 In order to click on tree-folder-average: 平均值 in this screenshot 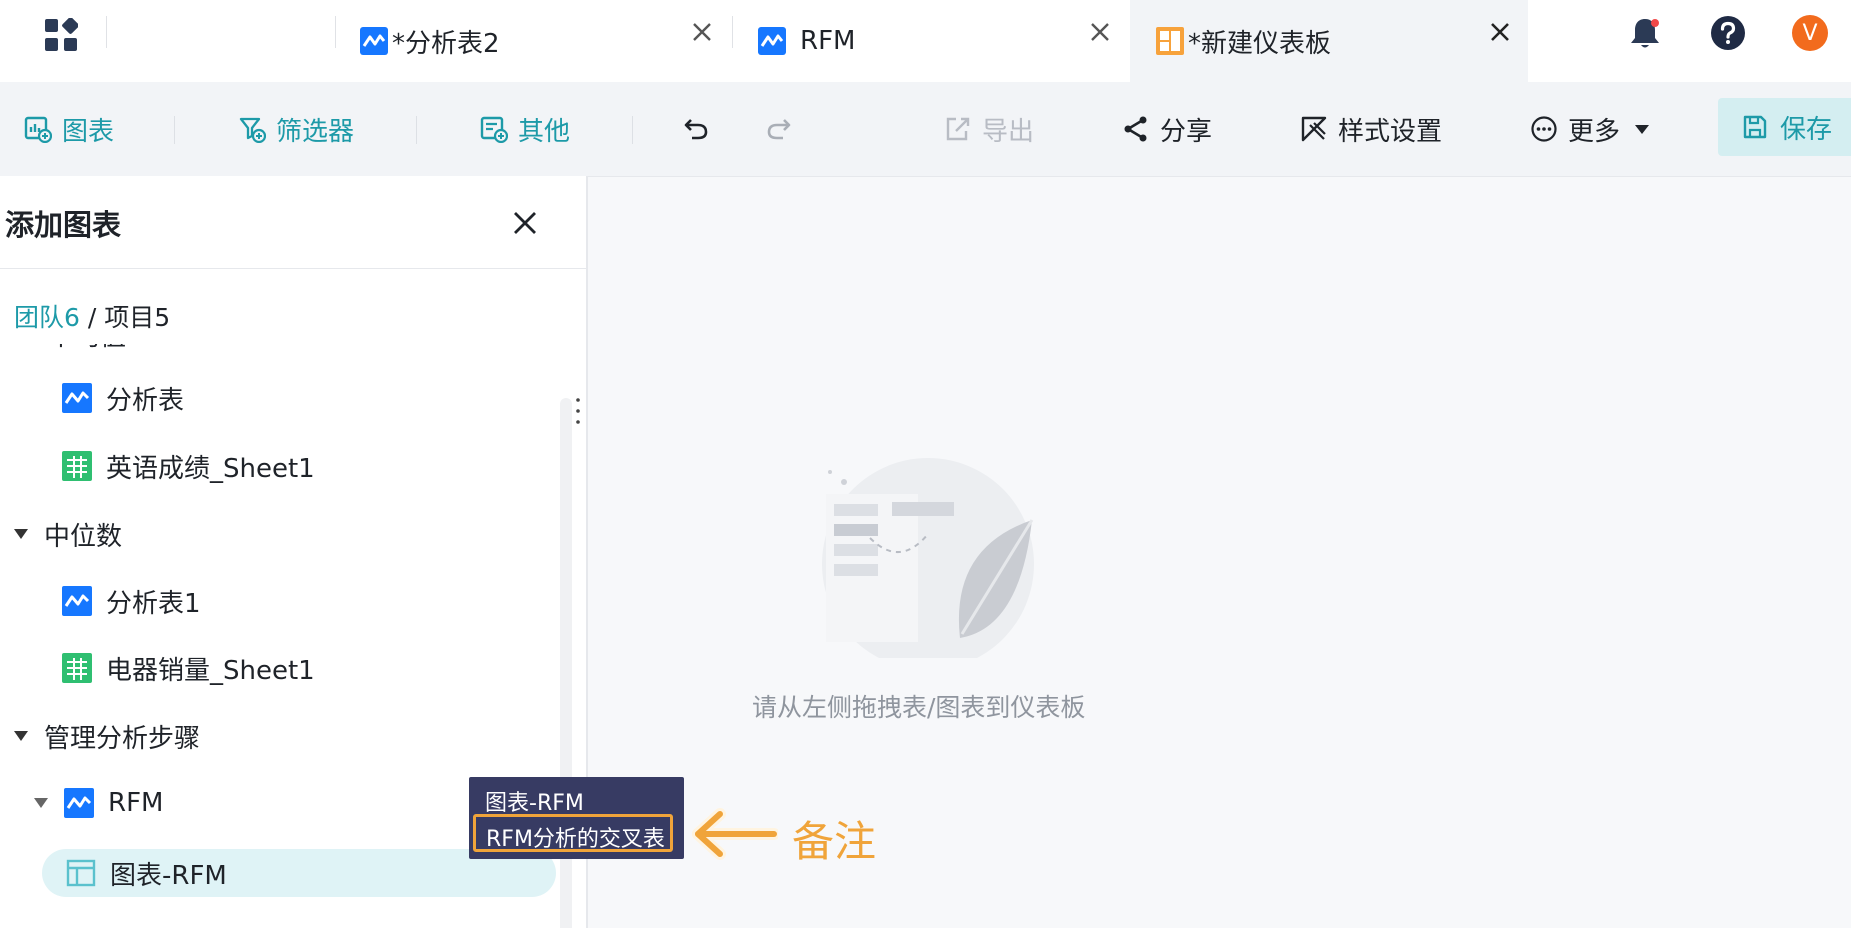, I will do `click(72, 353)`.